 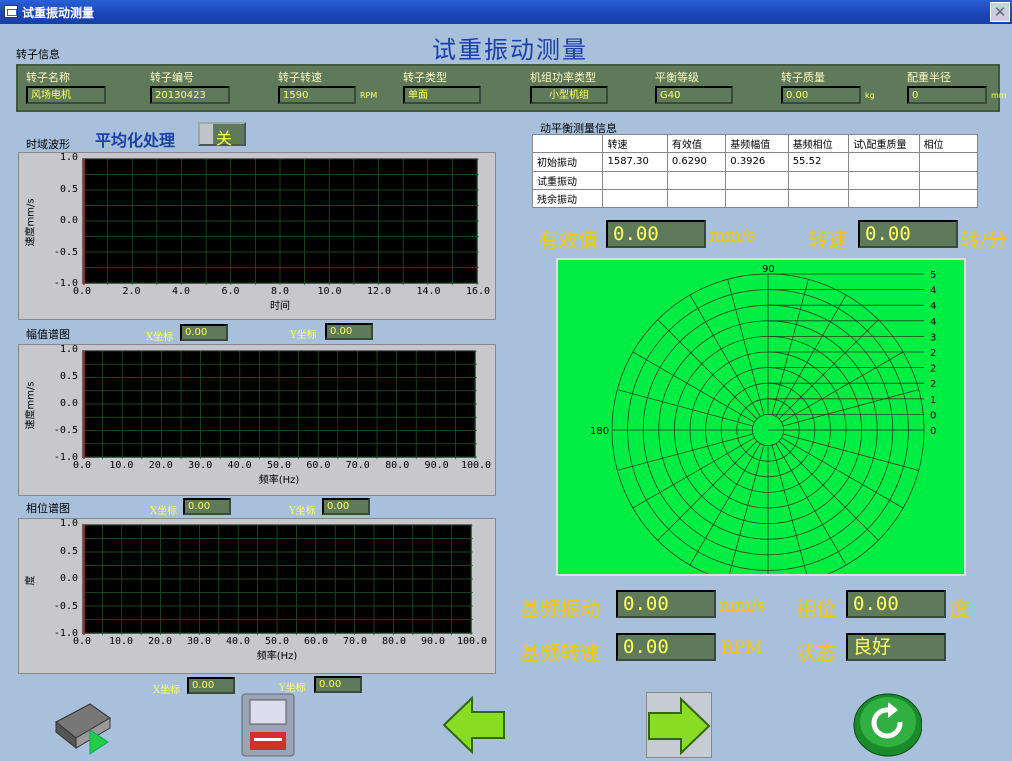 What do you see at coordinates (933, 322) in the screenshot?
I see `polar-ring-label: 4` at bounding box center [933, 322].